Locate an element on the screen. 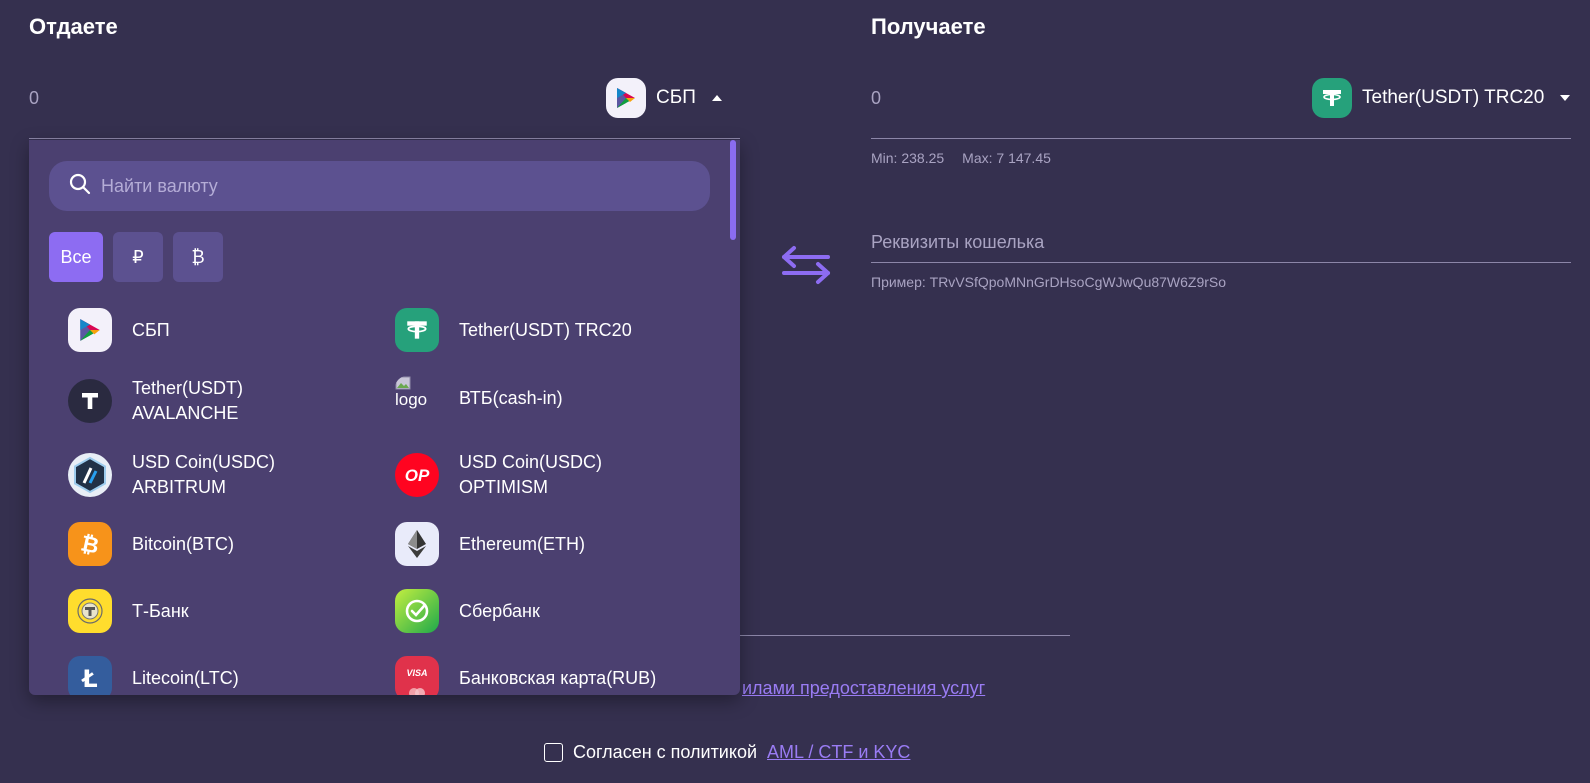 This screenshot has width=1590, height=783. currency-item-usdt-trc20: Tether(USDT) TRC20 is located at coordinates (513, 330).